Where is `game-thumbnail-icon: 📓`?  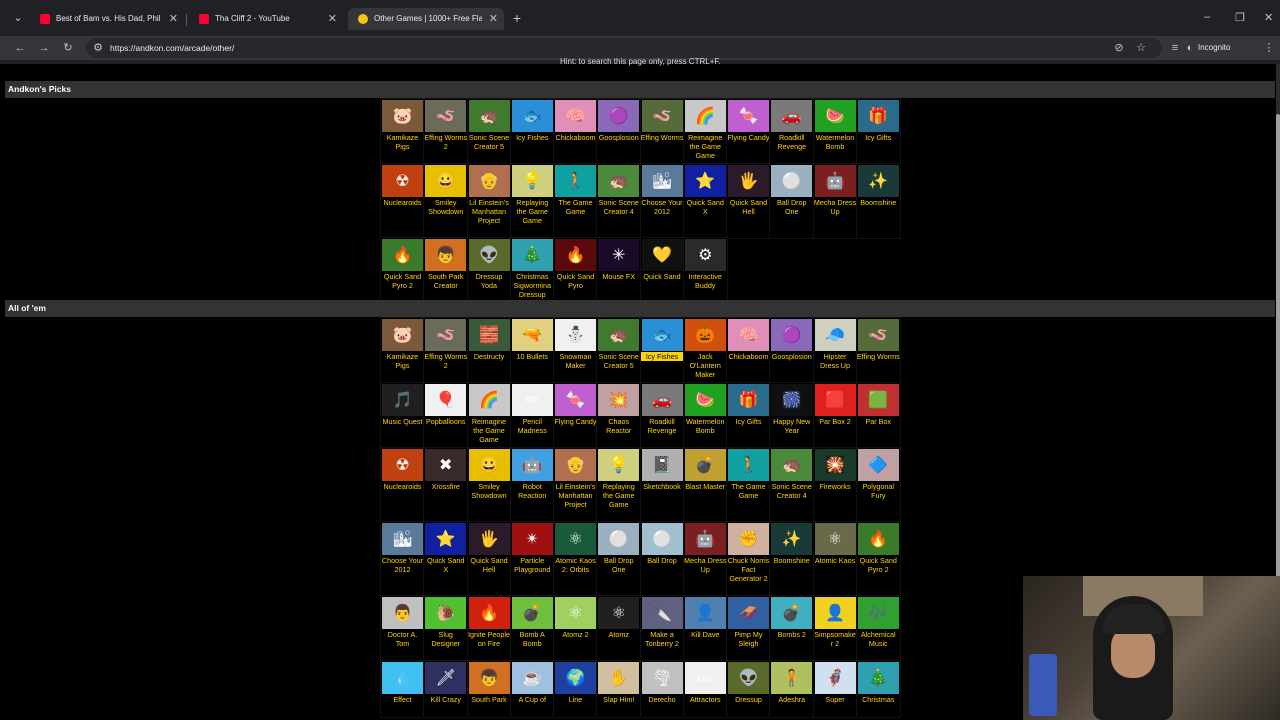
game-thumbnail-icon: 📓 is located at coordinates (662, 465).